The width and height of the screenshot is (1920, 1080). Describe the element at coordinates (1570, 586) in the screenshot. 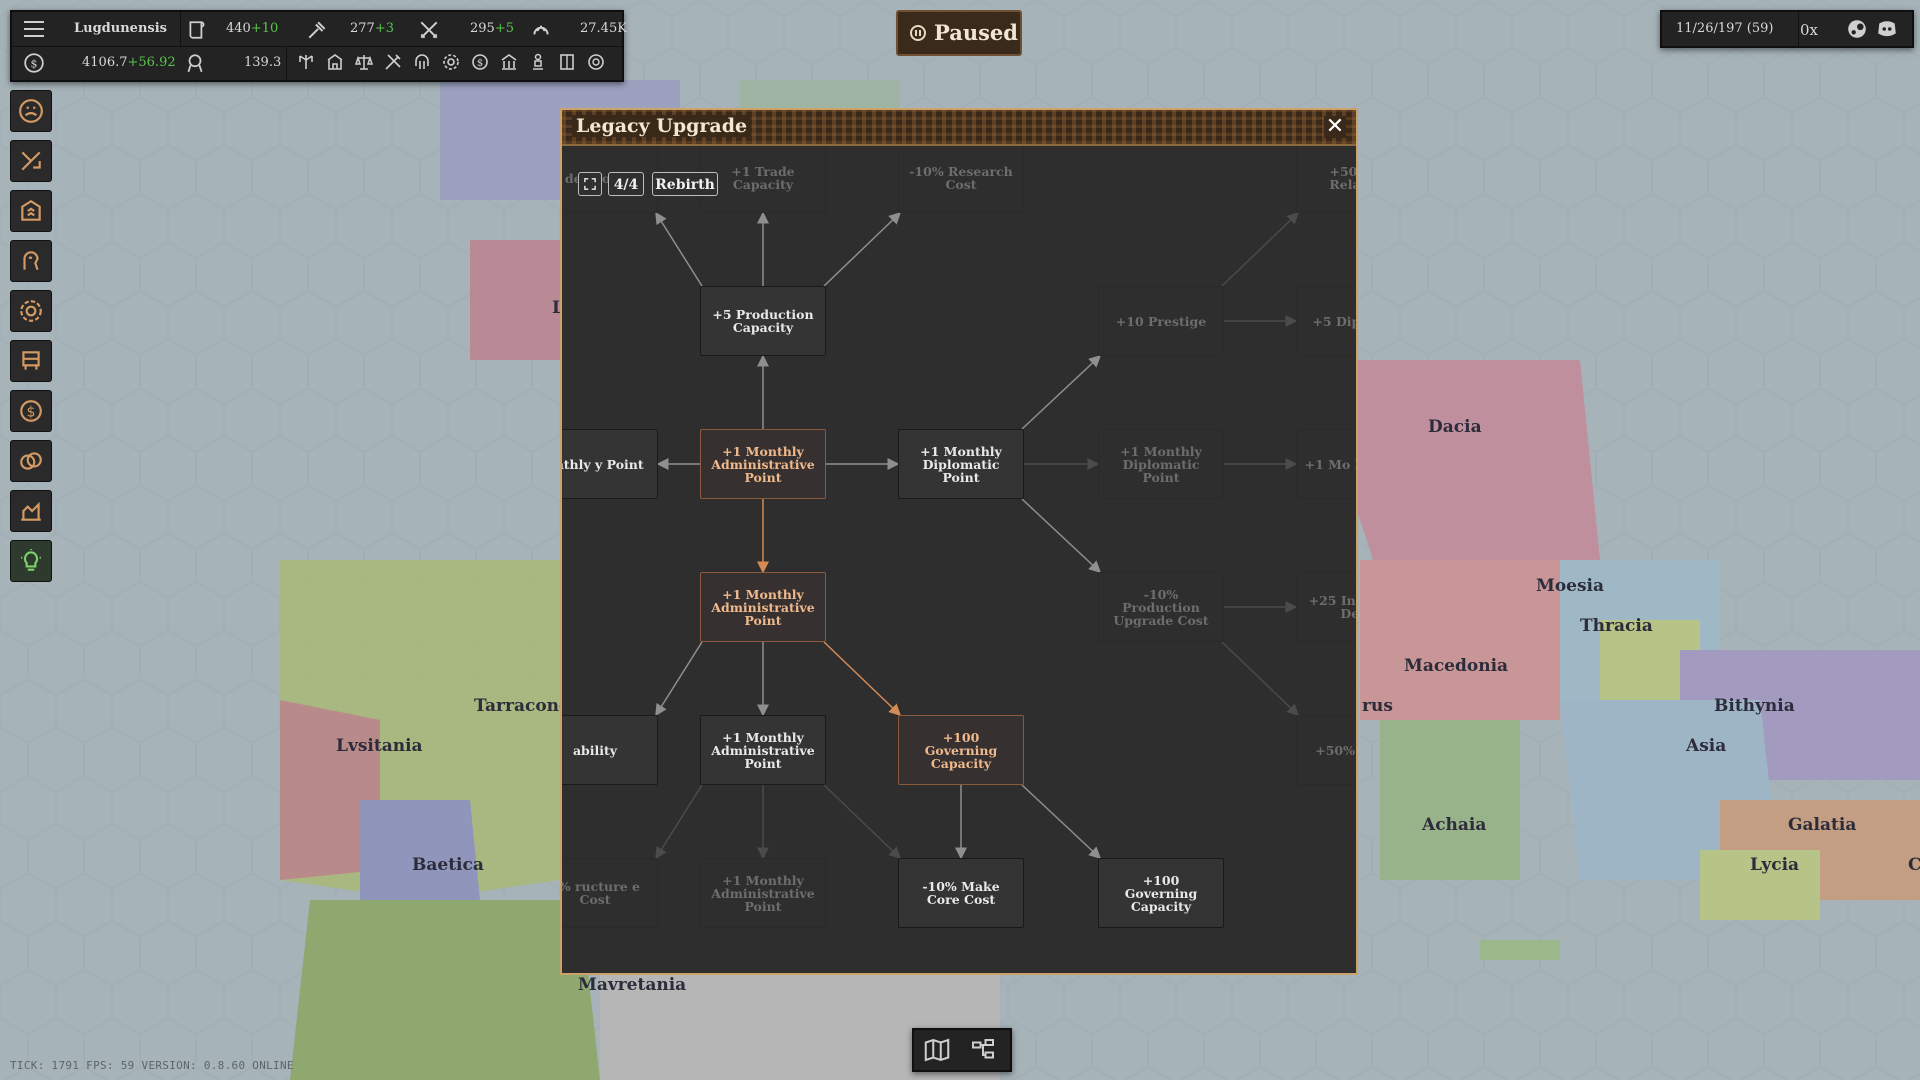

I see `region-label-moesia: Moesia` at that location.